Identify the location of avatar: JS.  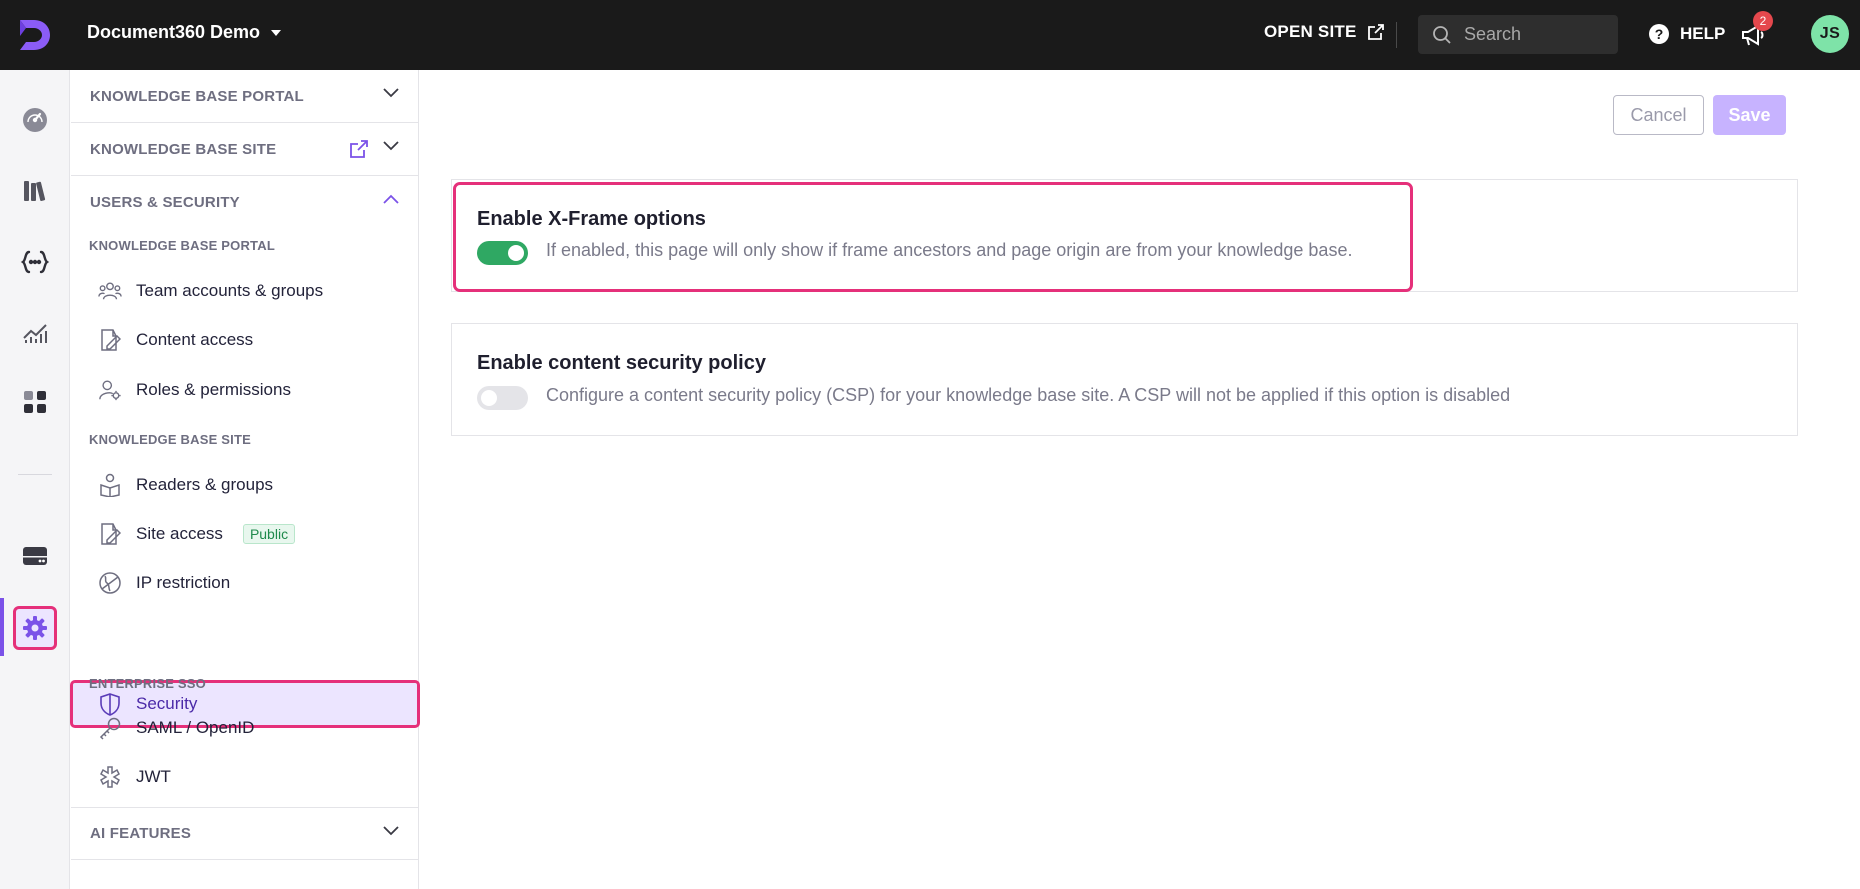
(1830, 34).